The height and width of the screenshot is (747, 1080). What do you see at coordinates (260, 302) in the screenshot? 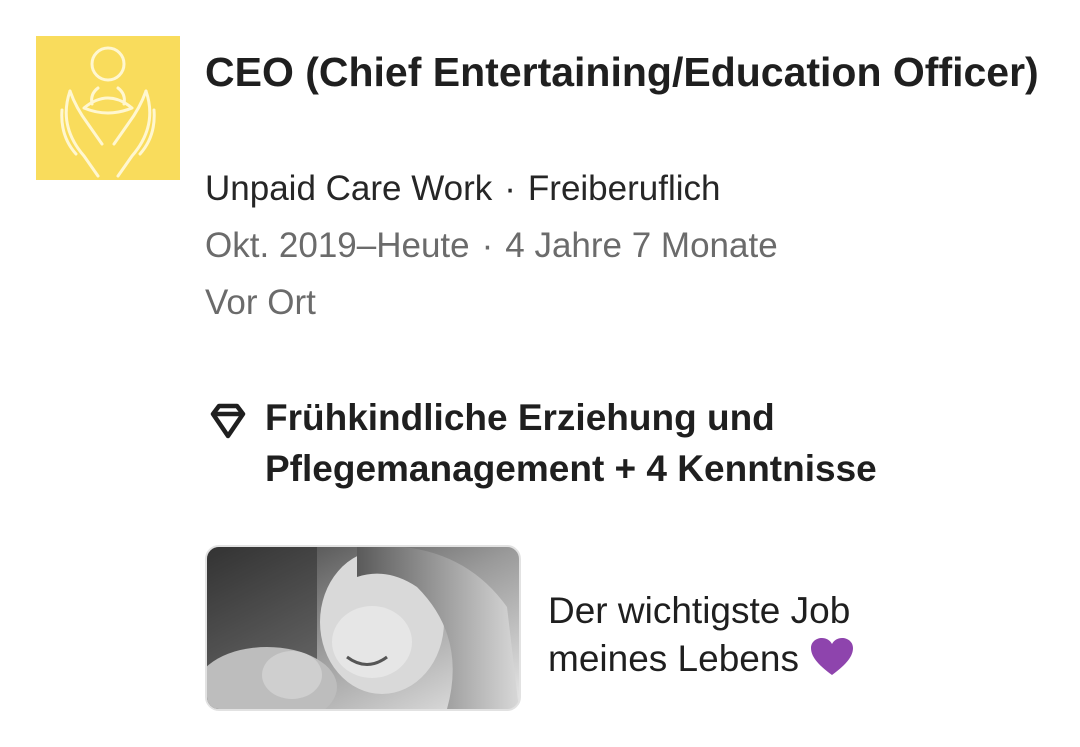
I see `location: Vor Ort` at bounding box center [260, 302].